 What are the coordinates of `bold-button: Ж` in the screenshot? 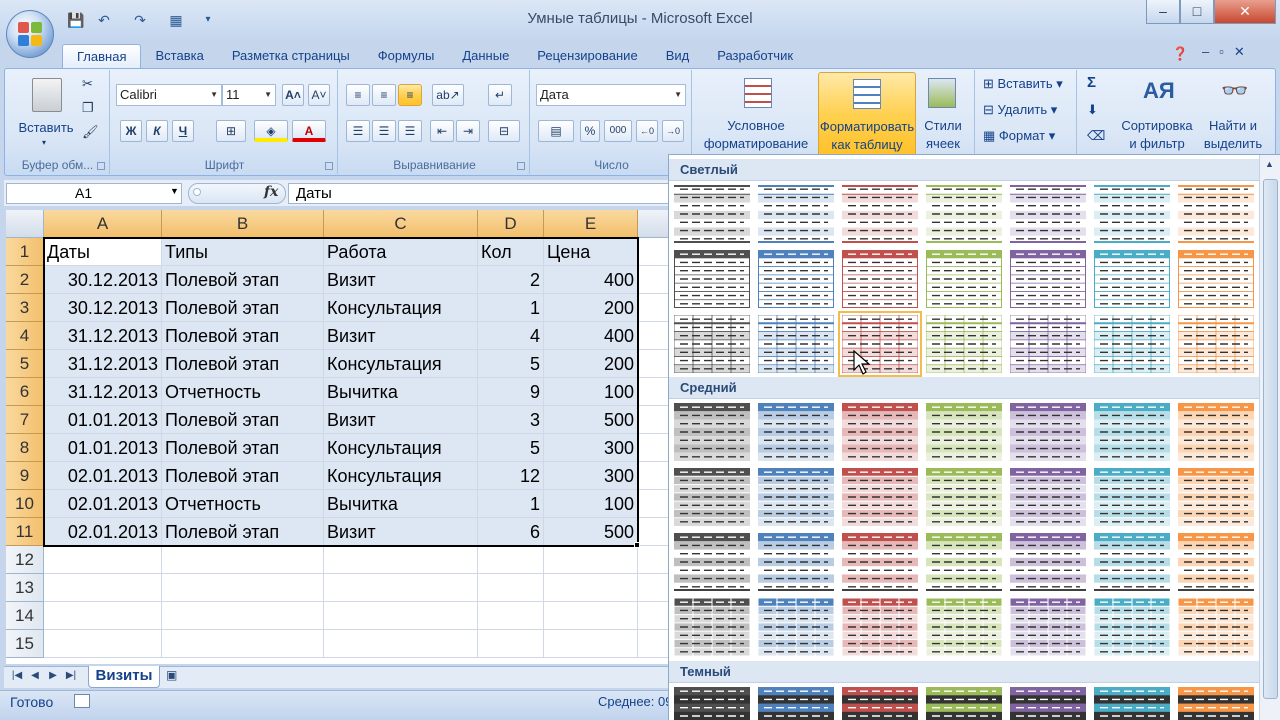 It's located at (131, 131).